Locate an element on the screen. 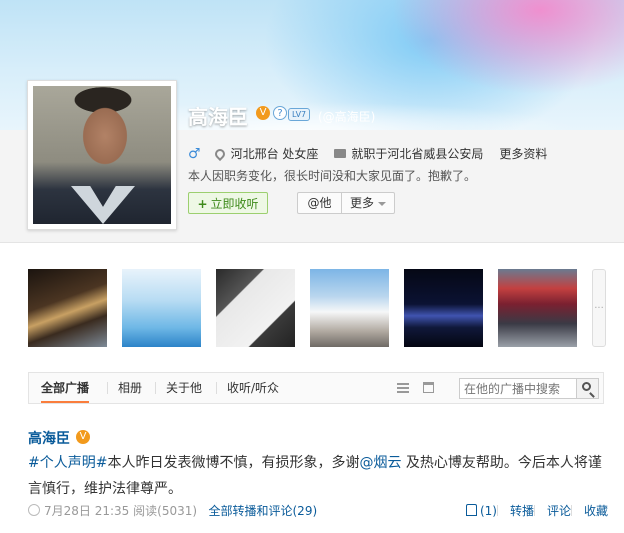  photo-strip: ··· is located at coordinates (317, 308).